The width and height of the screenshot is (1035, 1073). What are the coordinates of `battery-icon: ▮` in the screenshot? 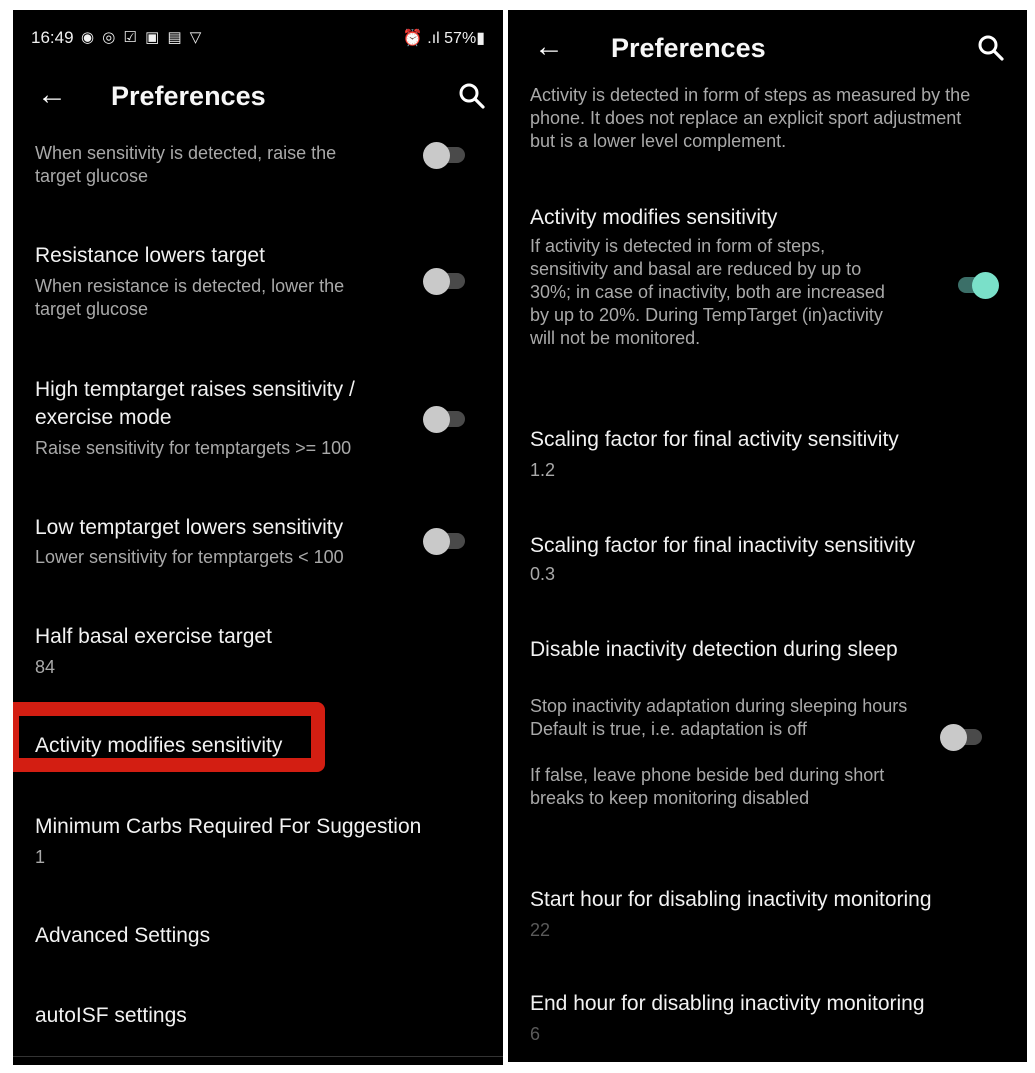 It's located at (480, 38).